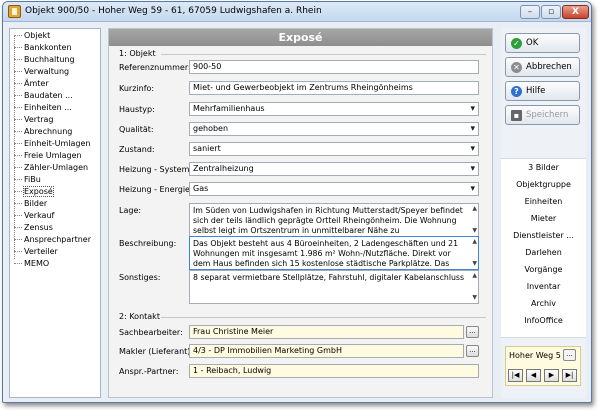 Image resolution: width=600 pixels, height=411 pixels. What do you see at coordinates (51, 168) in the screenshot?
I see `nav-item-zaehler-umlagen: Zähler-Umlagen` at bounding box center [51, 168].